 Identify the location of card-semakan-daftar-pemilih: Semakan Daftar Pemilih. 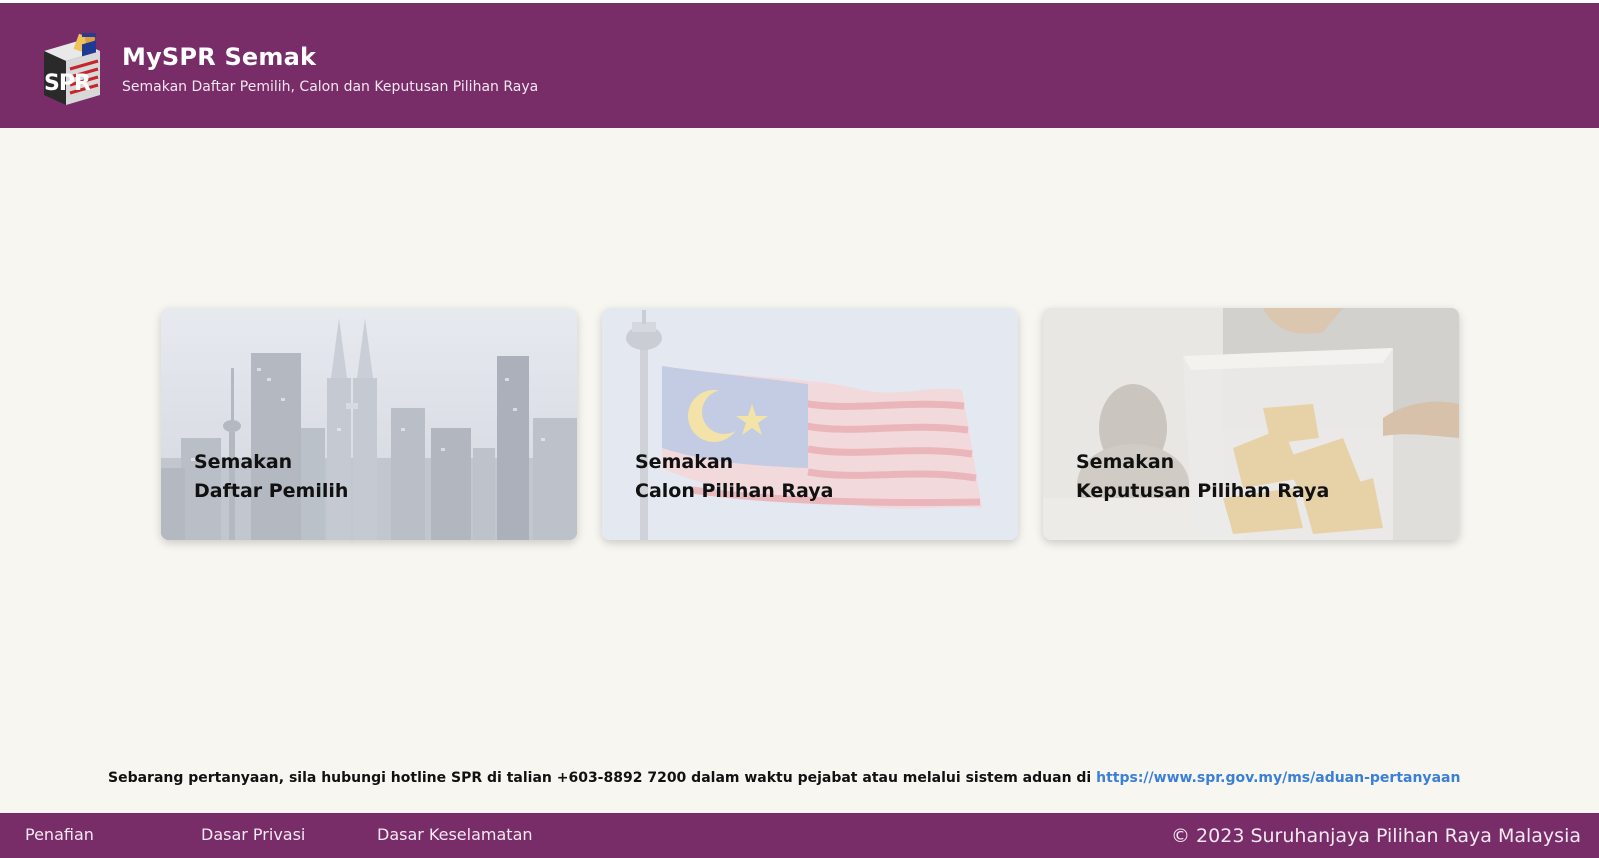
(369, 424).